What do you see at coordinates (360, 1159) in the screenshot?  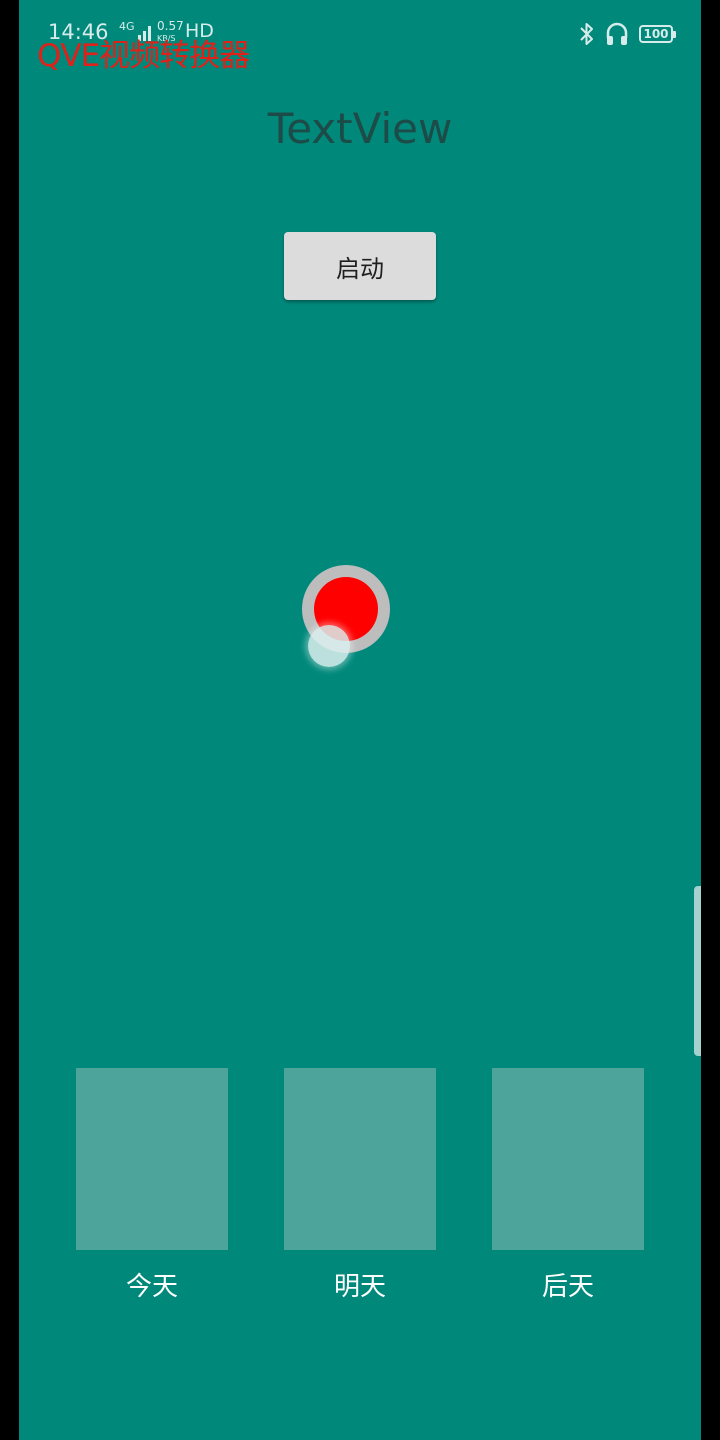 I see `day-tile-tomorrow` at bounding box center [360, 1159].